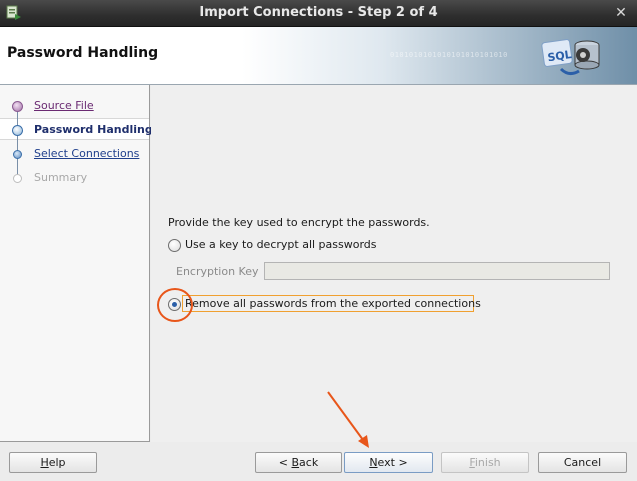  I want to click on nav-item-select-connections: Select Connections, so click(74, 154).